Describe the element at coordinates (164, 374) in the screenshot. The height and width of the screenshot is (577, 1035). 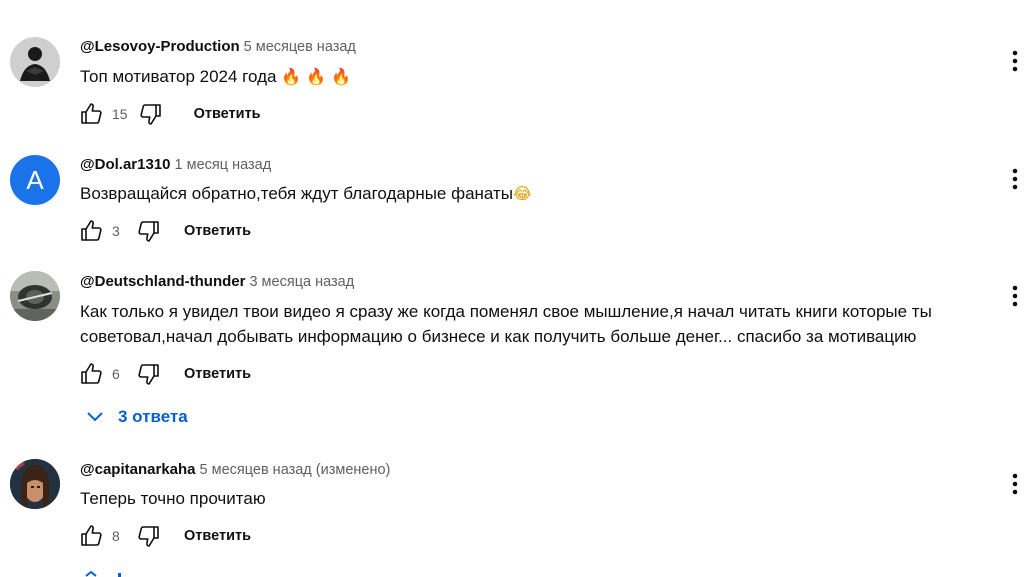
I see `comment-actions: 6 Ответить` at that location.